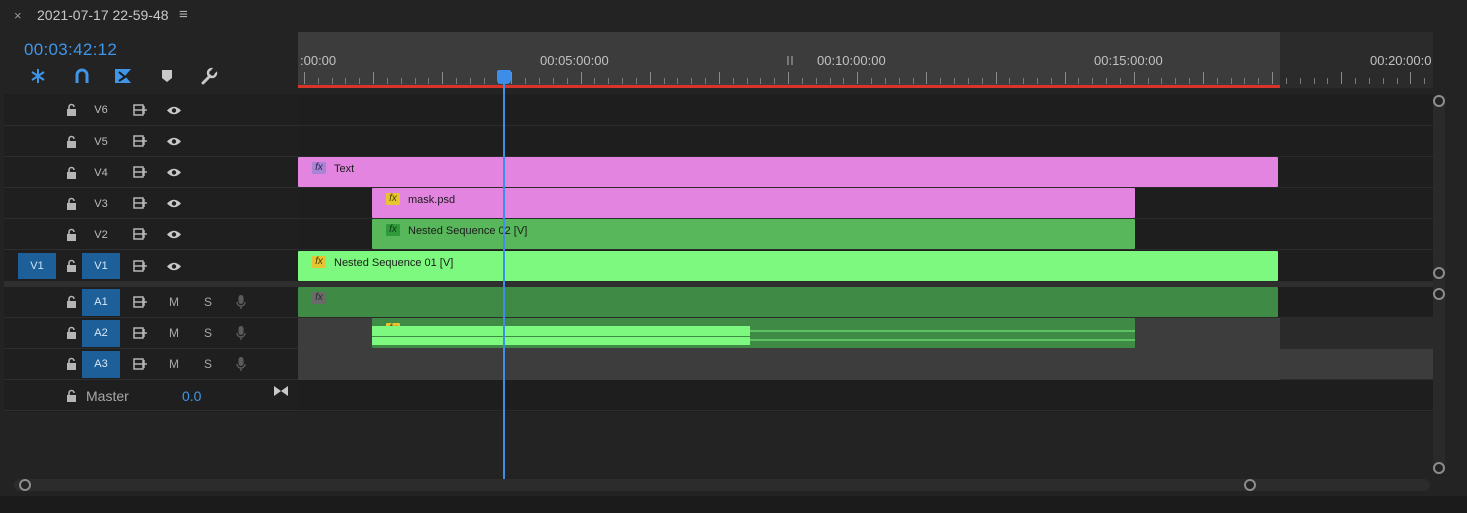 This screenshot has width=1467, height=513. What do you see at coordinates (788, 172) in the screenshot?
I see `clip-text: fx Text` at bounding box center [788, 172].